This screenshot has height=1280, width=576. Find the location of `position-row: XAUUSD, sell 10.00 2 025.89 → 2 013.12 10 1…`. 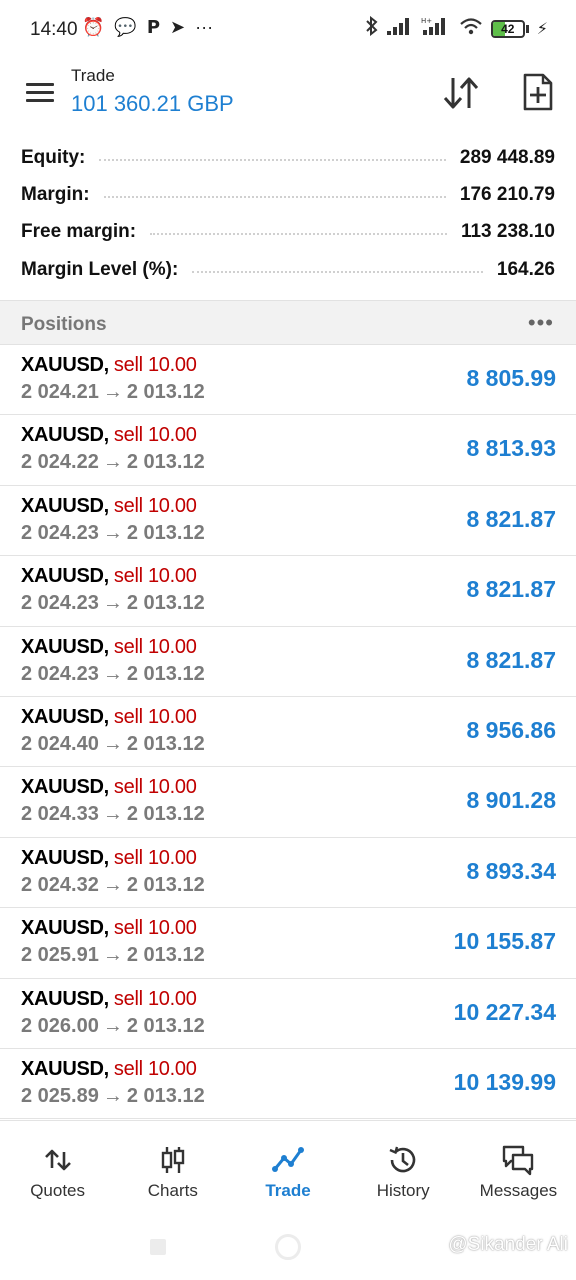

position-row: XAUUSD, sell 10.00 2 025.89 → 2 013.12 10 1… is located at coordinates (288, 1084).